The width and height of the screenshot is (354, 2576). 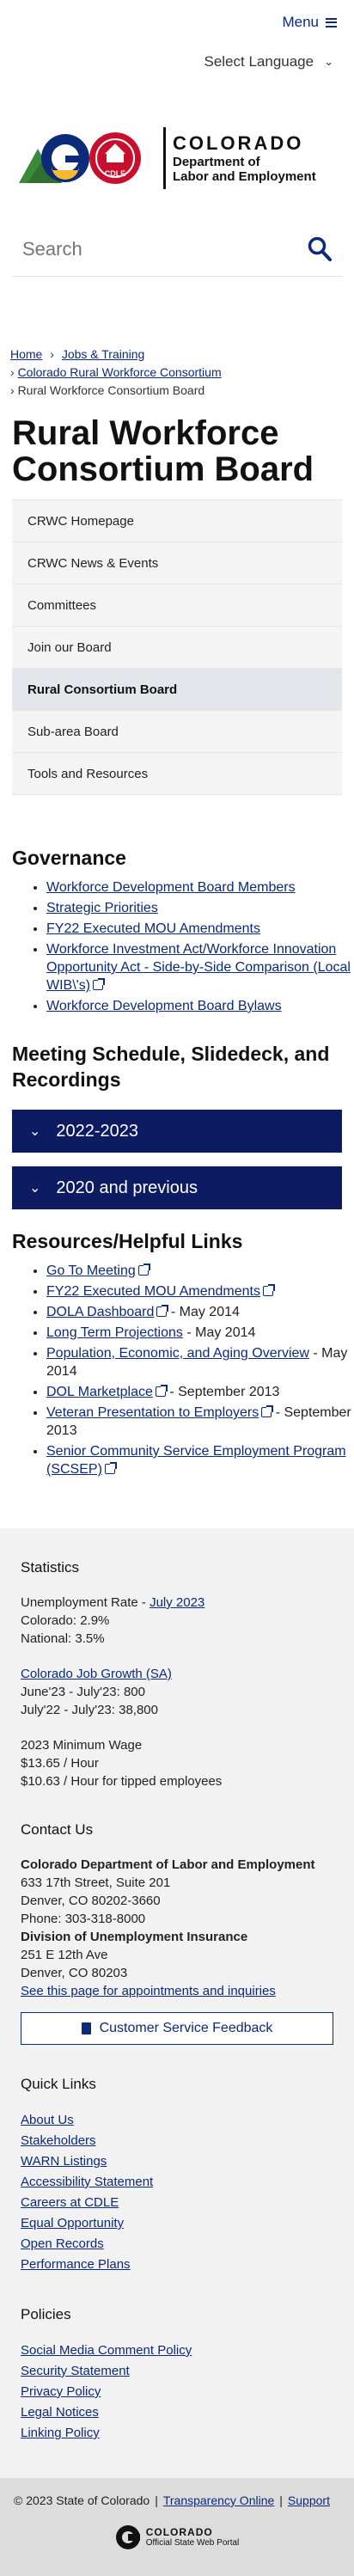 I want to click on resource-link: Veteran Presentation to Employers, so click(x=152, y=1412).